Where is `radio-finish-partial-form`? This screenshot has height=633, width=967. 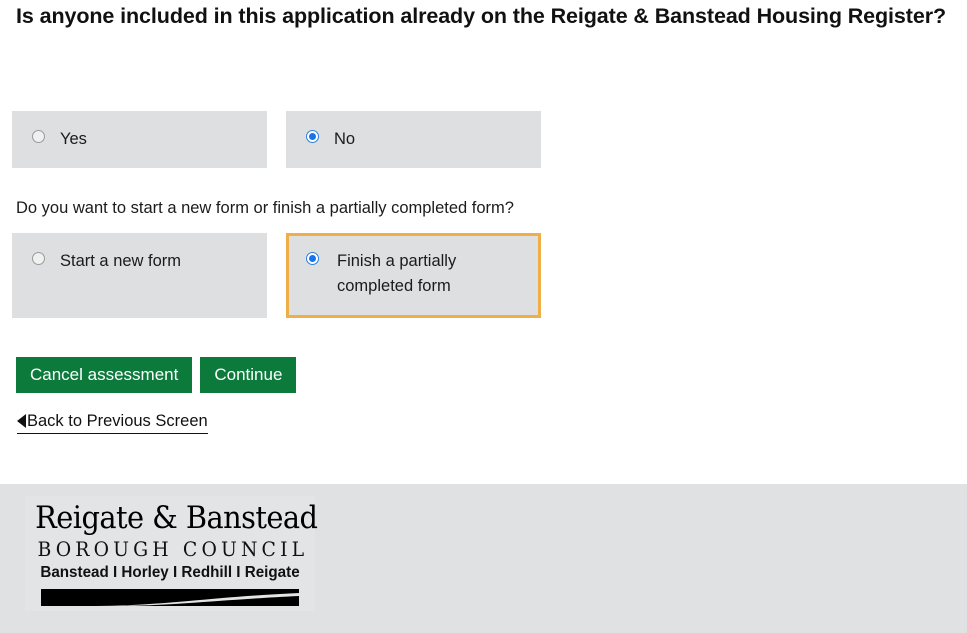
radio-finish-partial-form is located at coordinates (312, 258).